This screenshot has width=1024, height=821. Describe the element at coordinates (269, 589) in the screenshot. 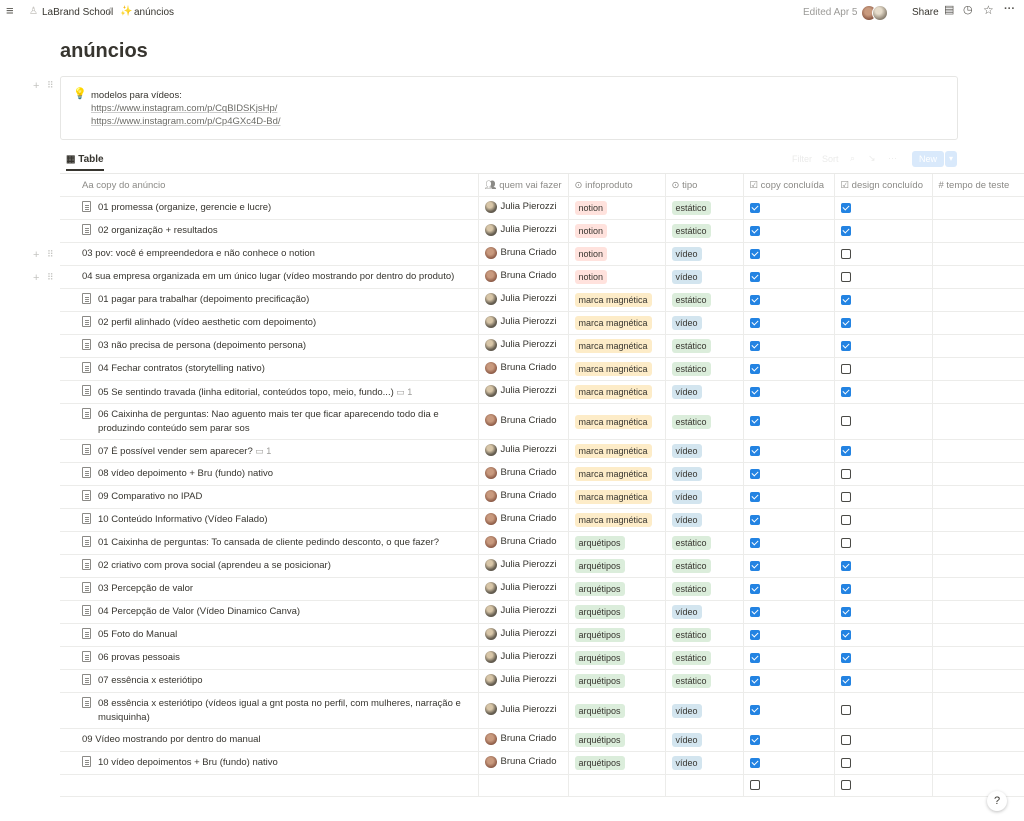

I see `cell-name: 03 Percepção de valor` at that location.